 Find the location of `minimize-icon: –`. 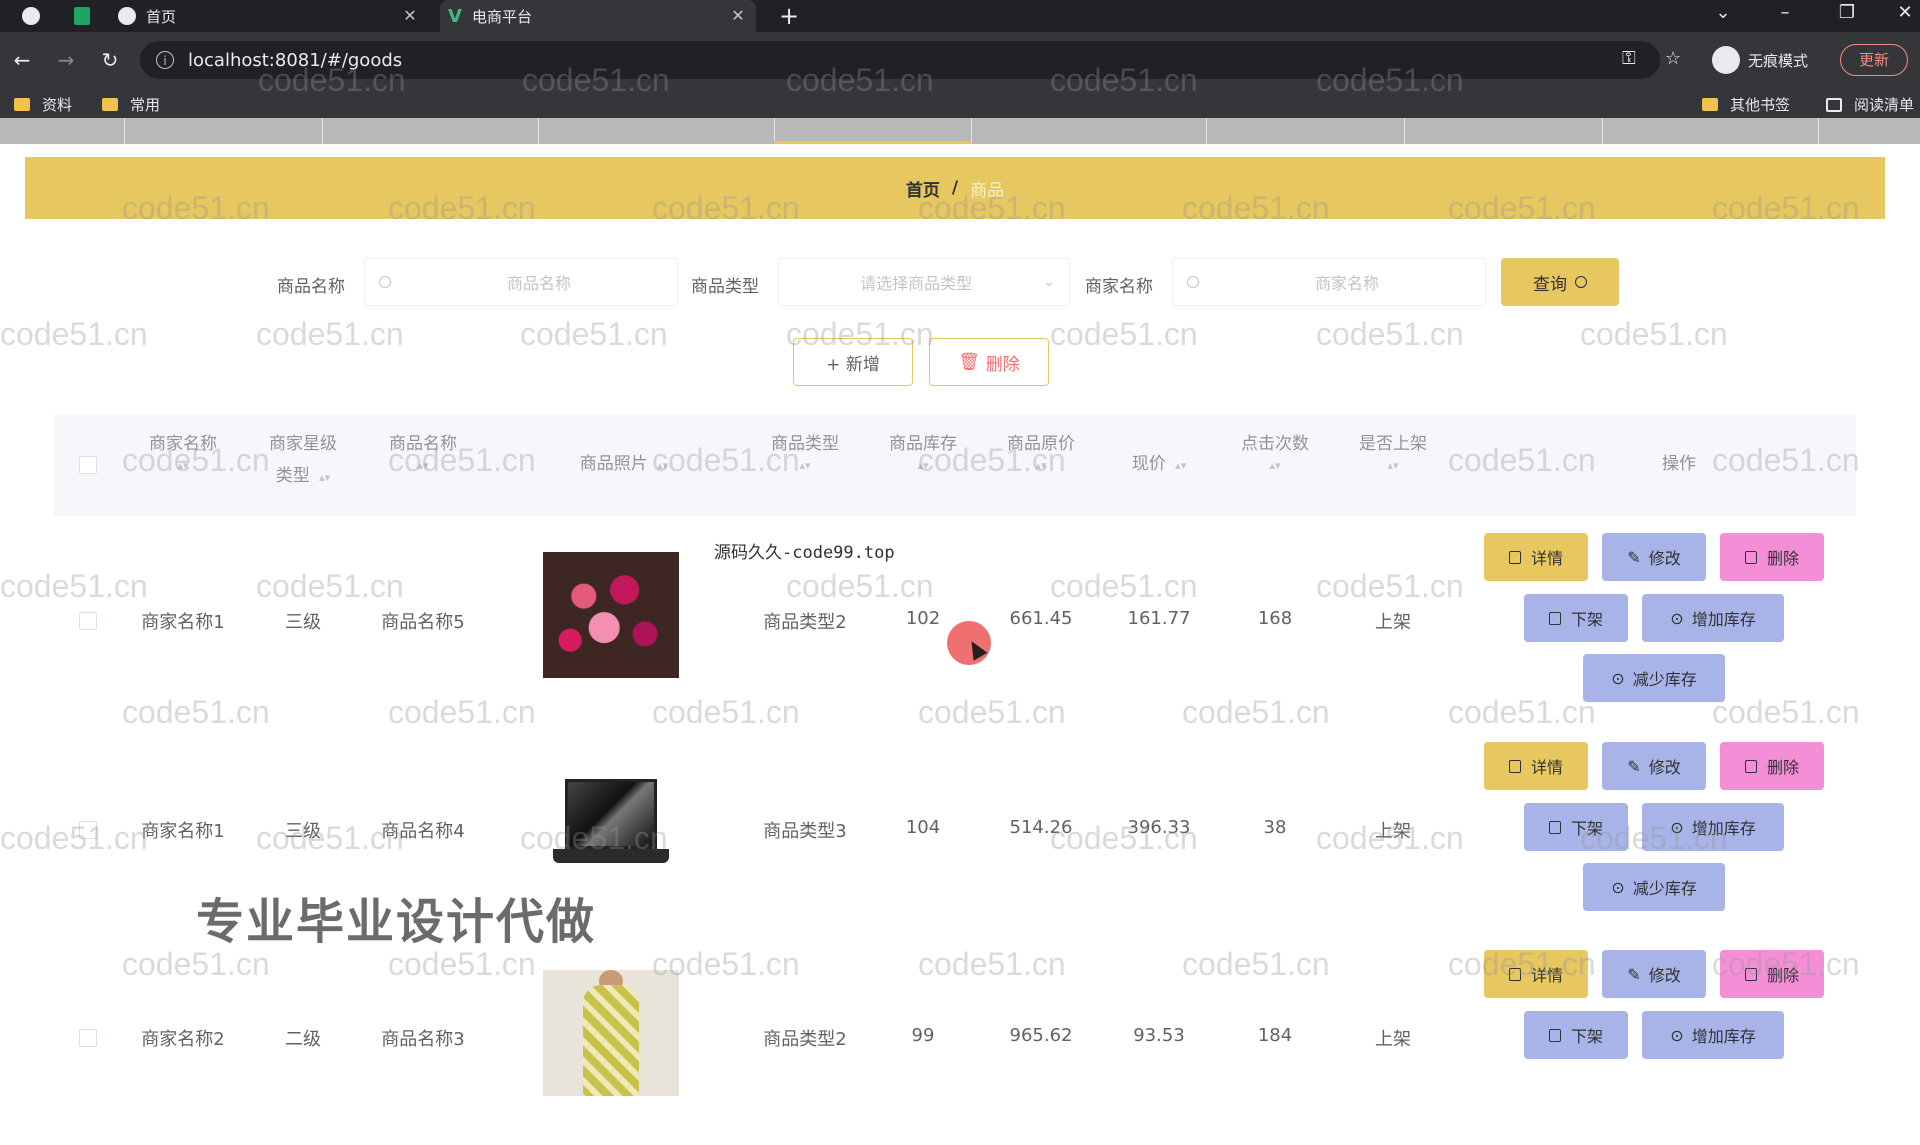

minimize-icon: – is located at coordinates (1785, 12).